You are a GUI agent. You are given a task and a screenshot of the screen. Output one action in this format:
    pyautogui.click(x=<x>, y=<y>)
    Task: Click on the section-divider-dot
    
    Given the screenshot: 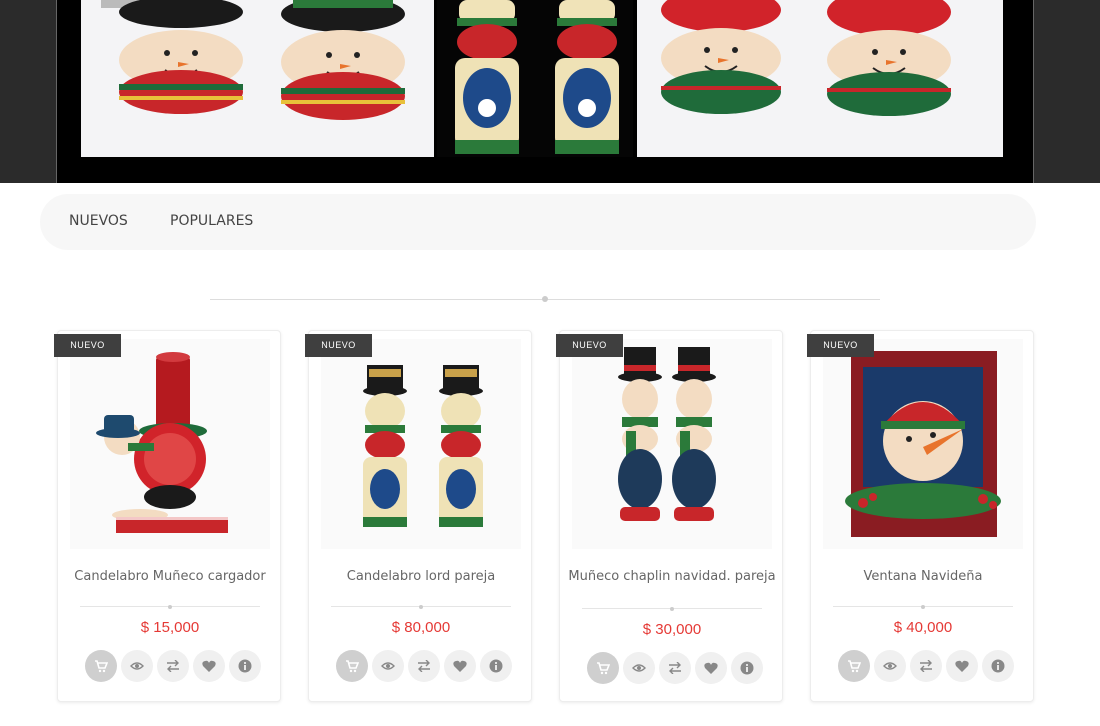 What is the action you would take?
    pyautogui.click(x=545, y=299)
    